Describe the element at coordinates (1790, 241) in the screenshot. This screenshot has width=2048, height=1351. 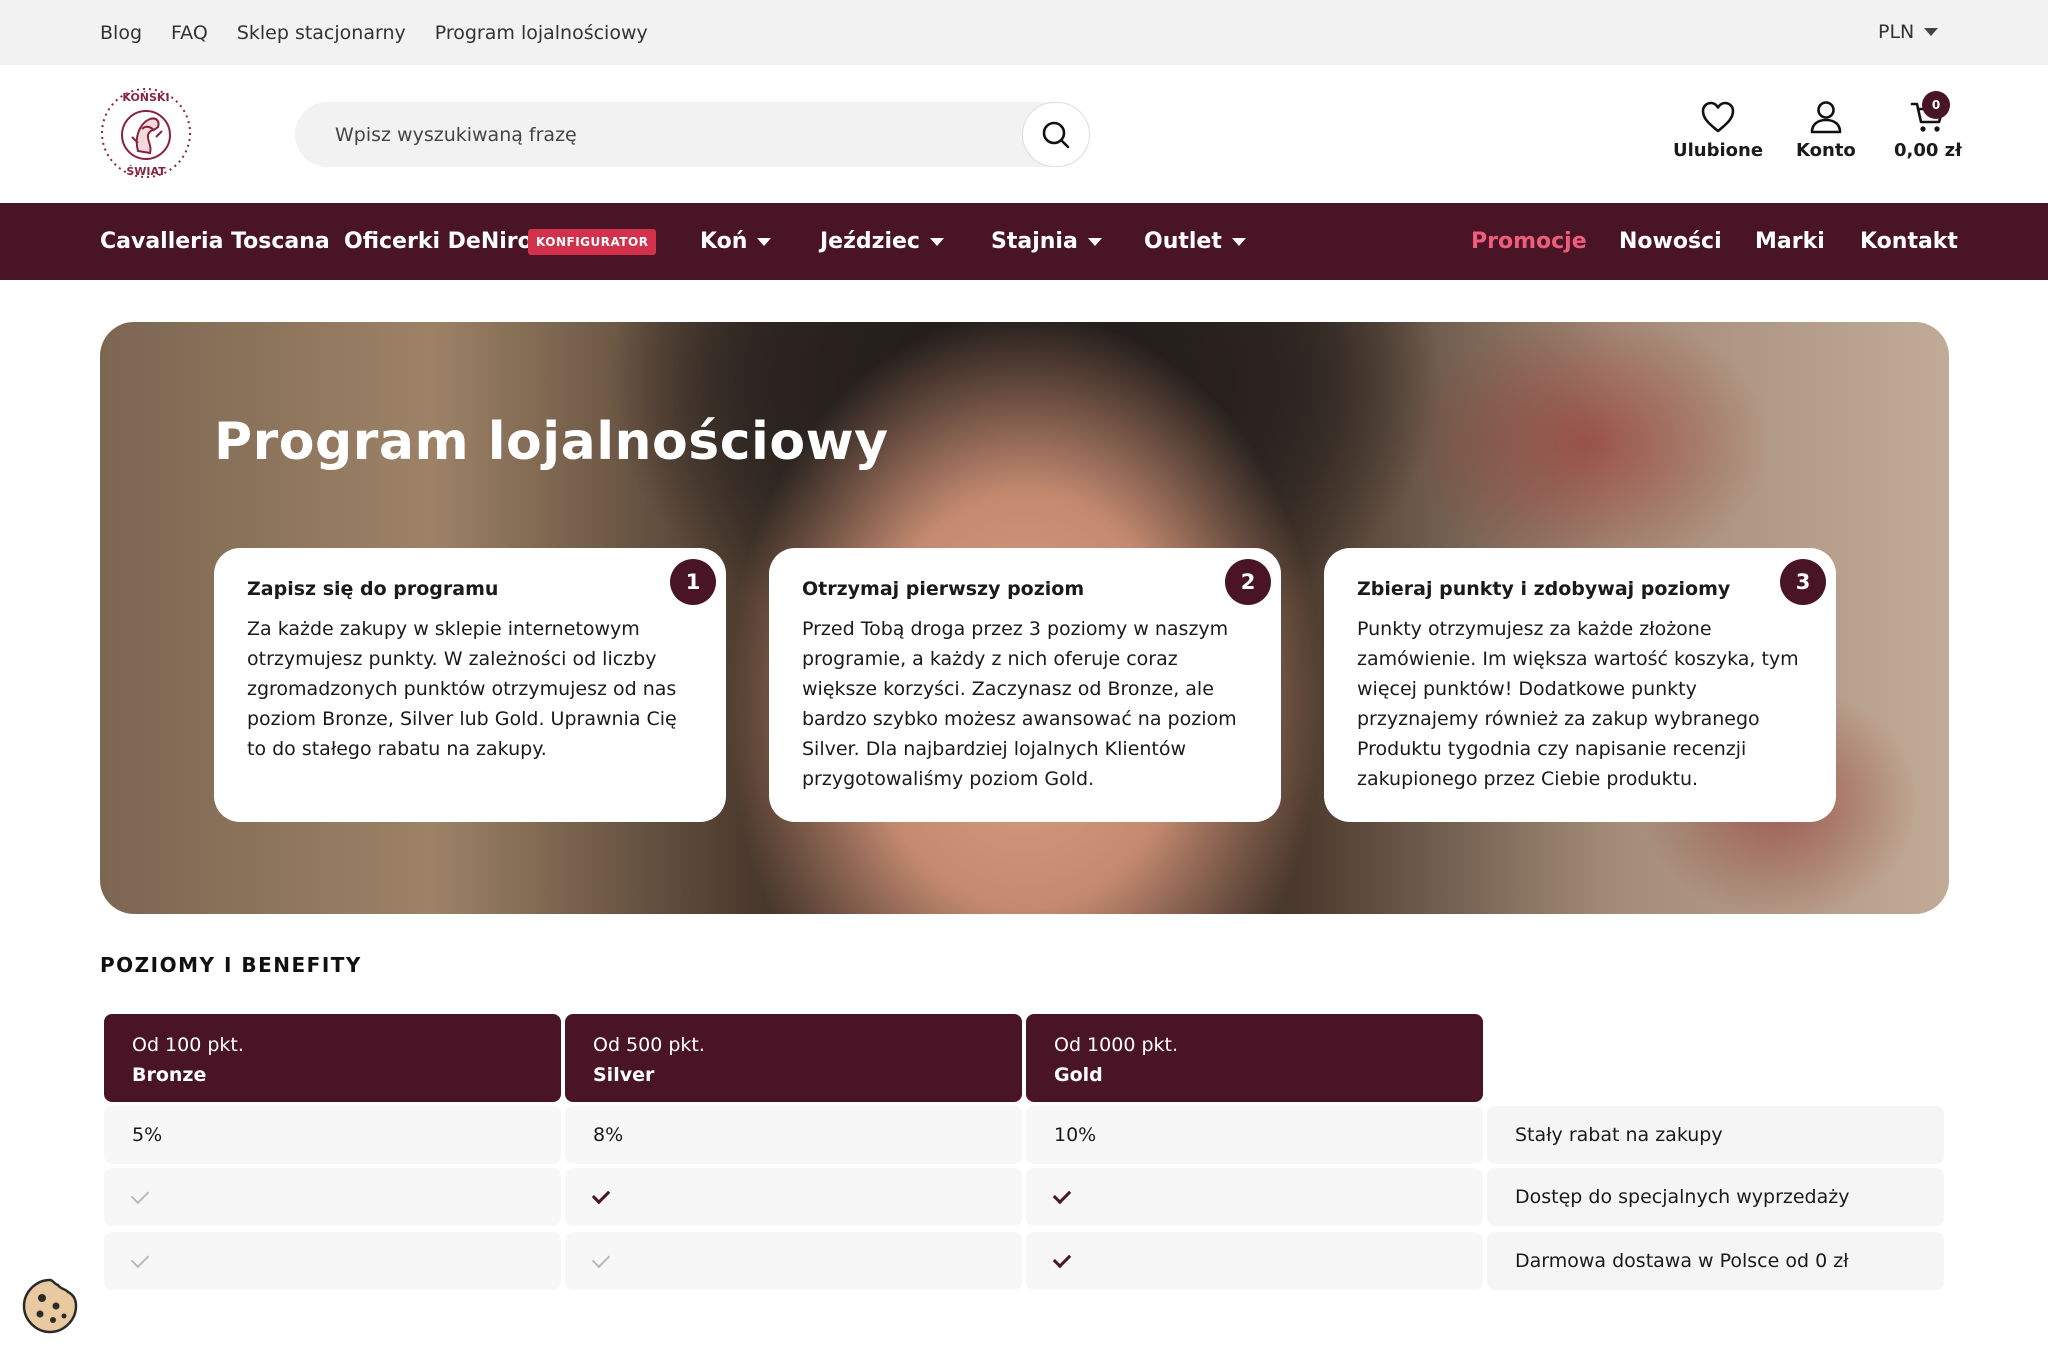
I see `nav-marki: Marki` at that location.